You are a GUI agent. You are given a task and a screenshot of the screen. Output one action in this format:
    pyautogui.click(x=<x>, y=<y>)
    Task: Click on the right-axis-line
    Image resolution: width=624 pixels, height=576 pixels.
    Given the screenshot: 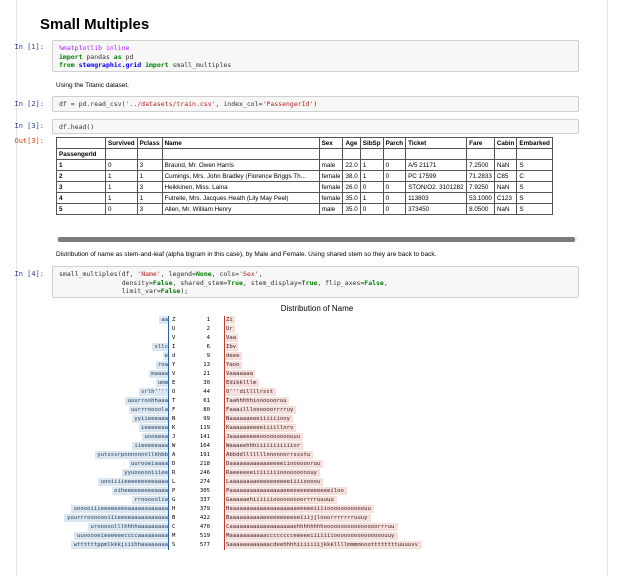 What is the action you would take?
    pyautogui.click(x=224, y=433)
    